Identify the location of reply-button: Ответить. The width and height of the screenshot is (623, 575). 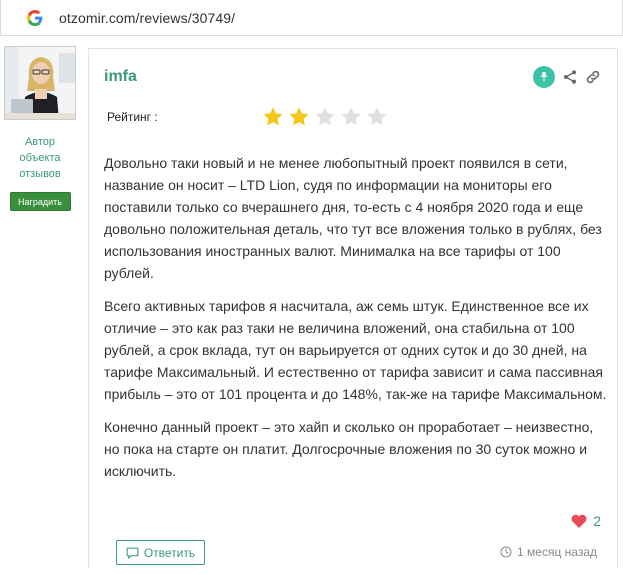
(160, 552).